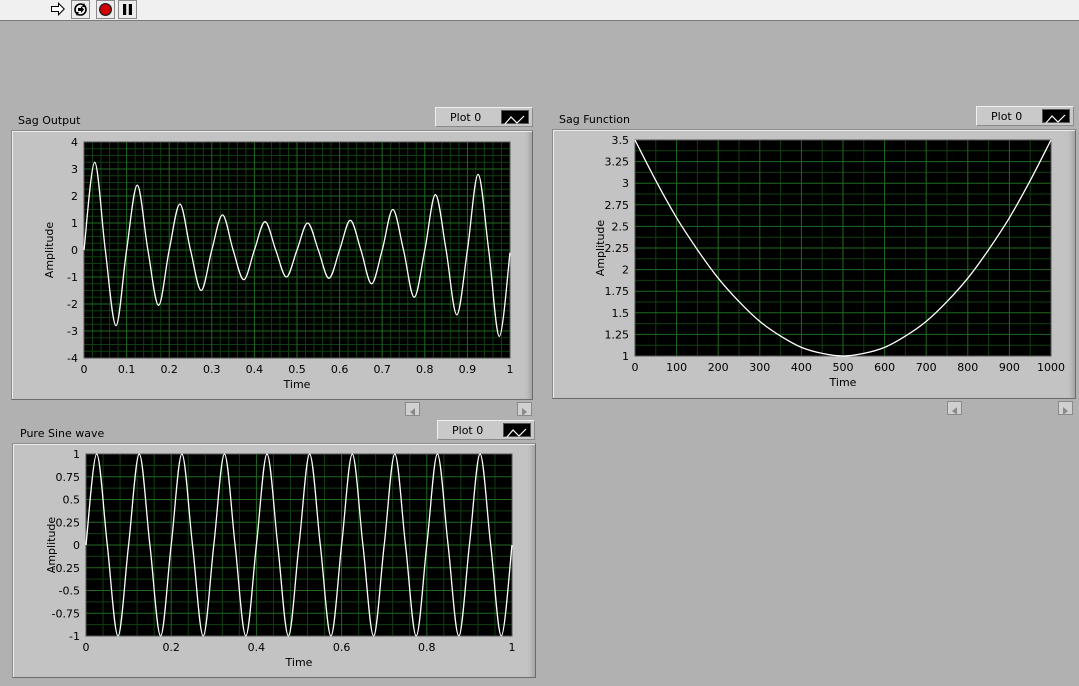  Describe the element at coordinates (468, 369) in the screenshot. I see `x-tick-label: 0.9` at that location.